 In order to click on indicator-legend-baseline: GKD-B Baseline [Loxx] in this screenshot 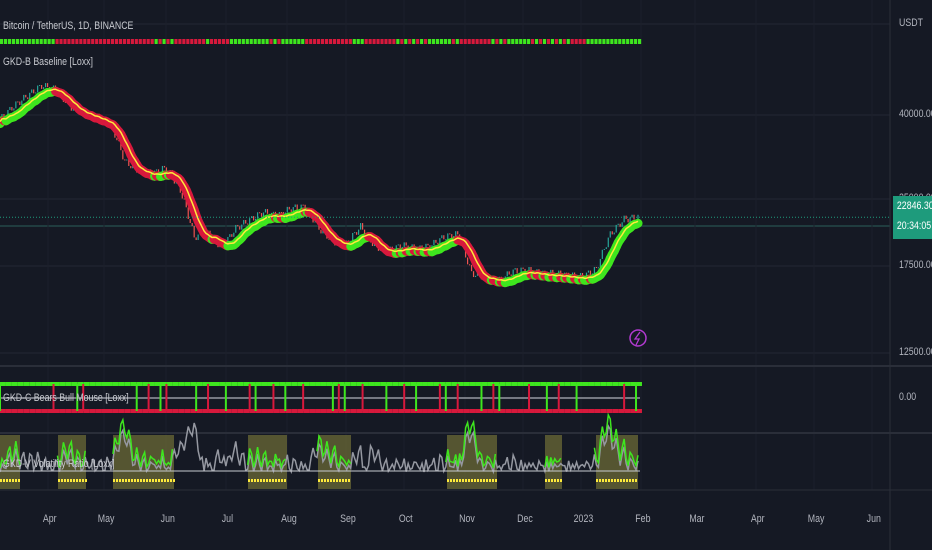, I will do `click(48, 62)`.